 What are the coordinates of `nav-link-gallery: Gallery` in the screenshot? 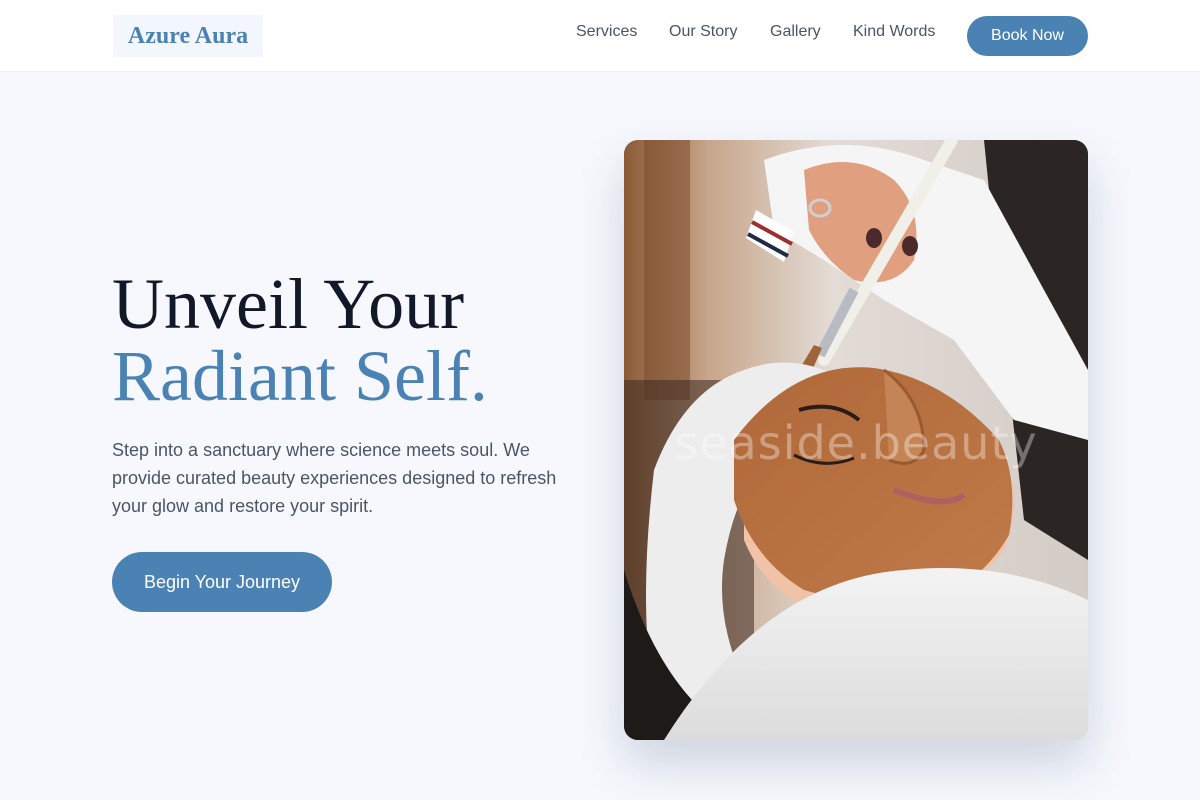 It's located at (795, 32).